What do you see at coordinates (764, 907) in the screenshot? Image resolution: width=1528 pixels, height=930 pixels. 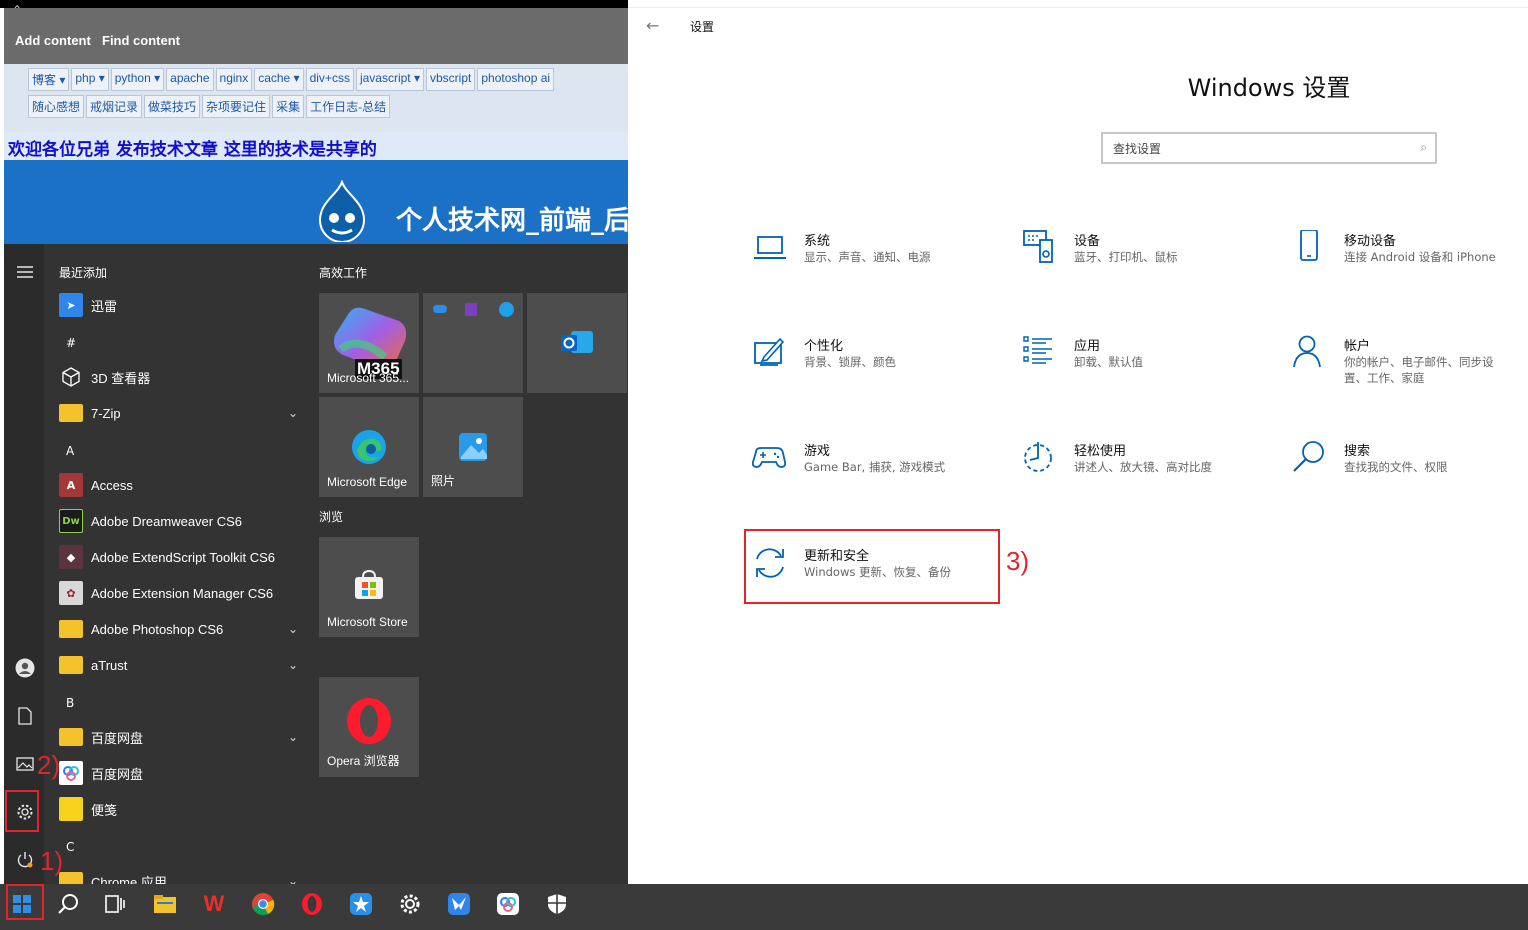 I see `taskbar: W` at bounding box center [764, 907].